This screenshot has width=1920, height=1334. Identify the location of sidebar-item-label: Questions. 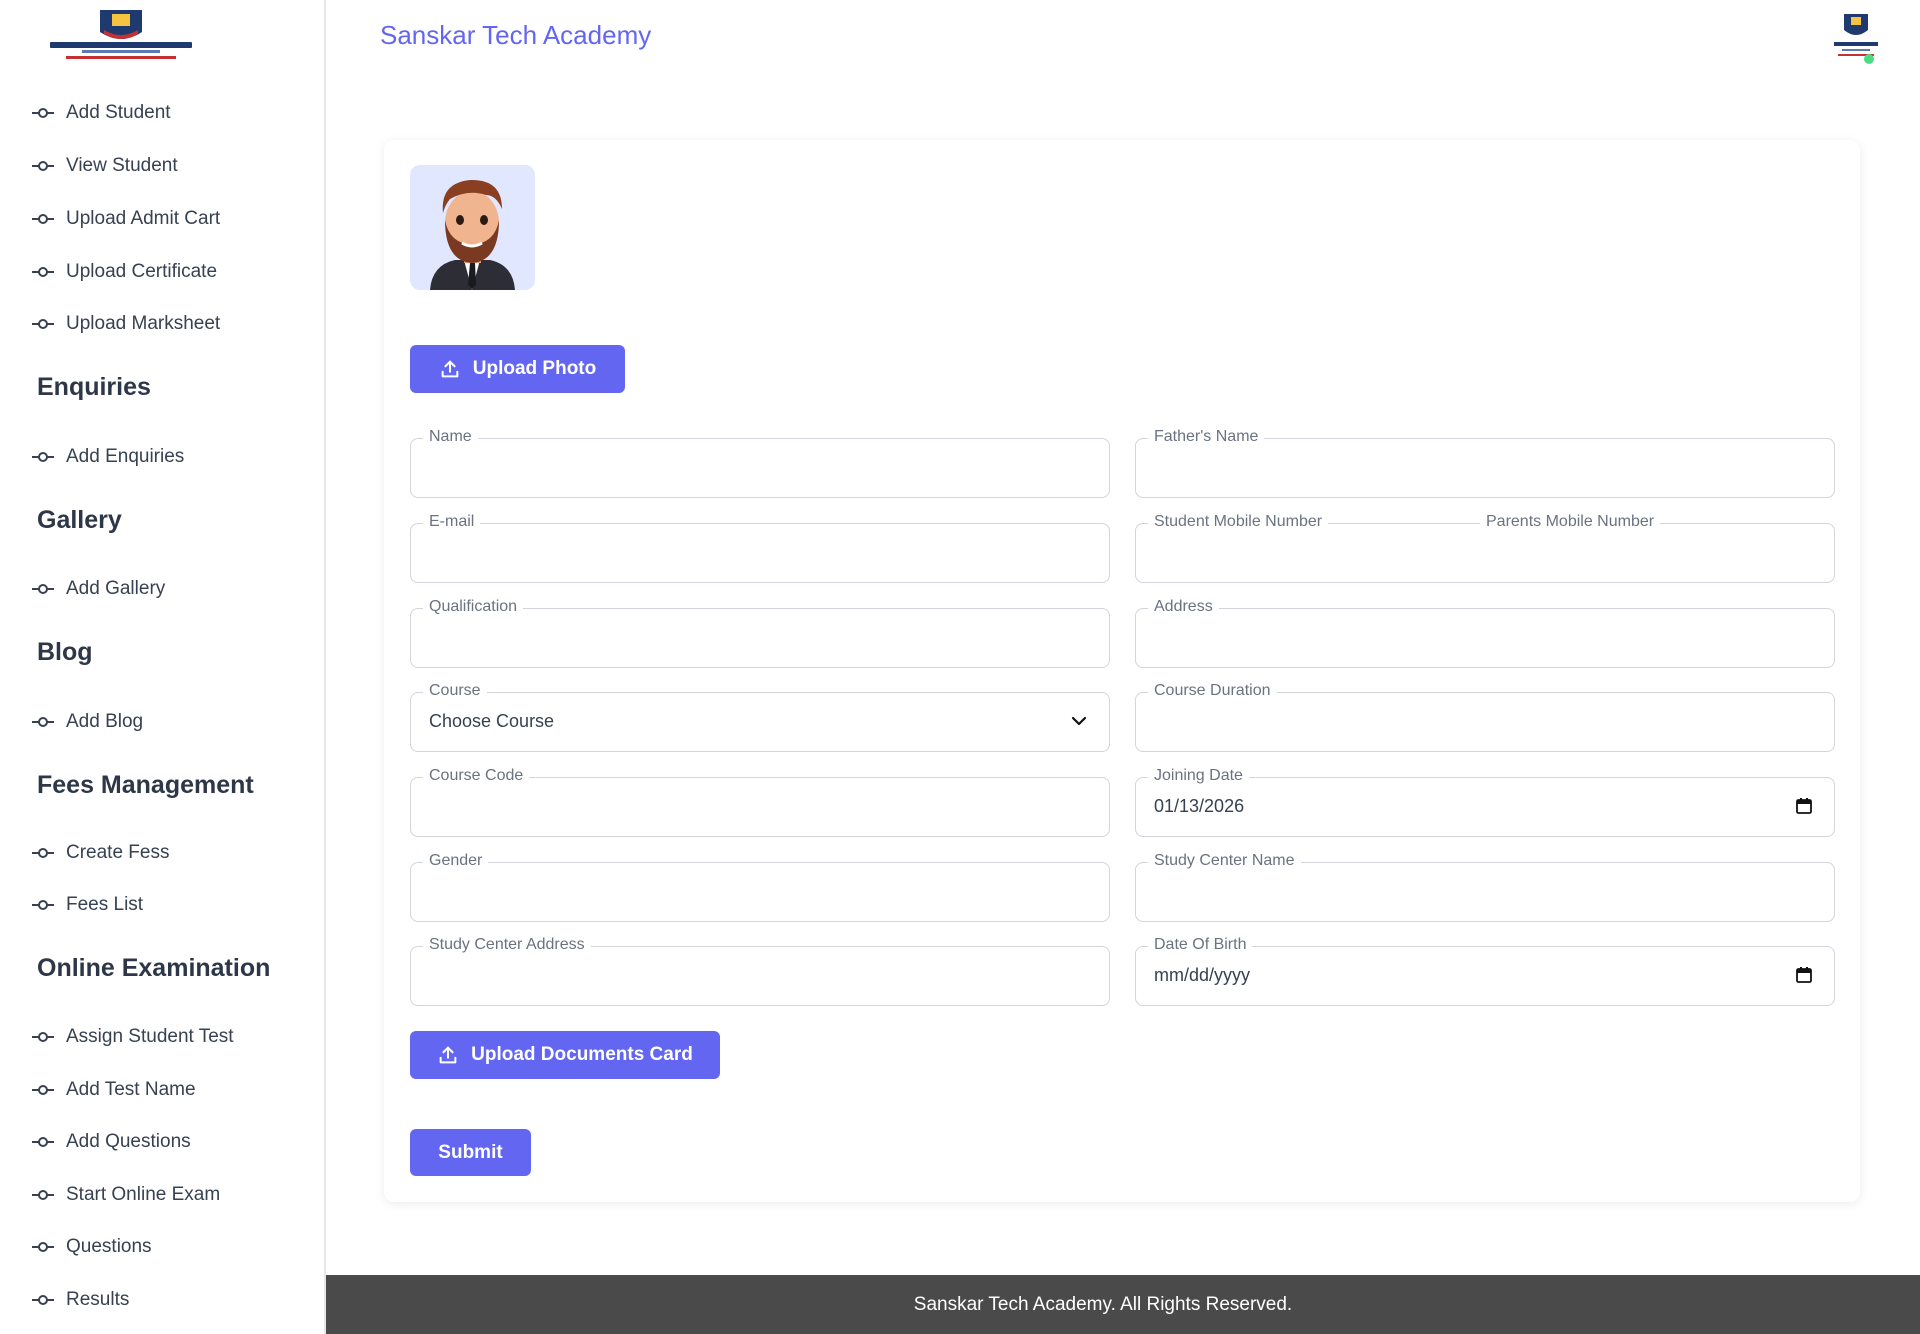
(109, 1246).